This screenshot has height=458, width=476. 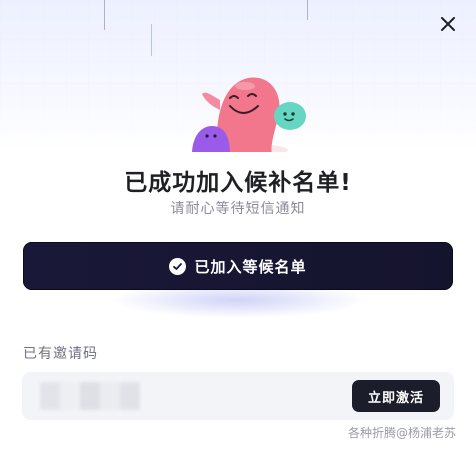 What do you see at coordinates (401, 433) in the screenshot?
I see `watermark: 各种折腾@杨浦老苏` at bounding box center [401, 433].